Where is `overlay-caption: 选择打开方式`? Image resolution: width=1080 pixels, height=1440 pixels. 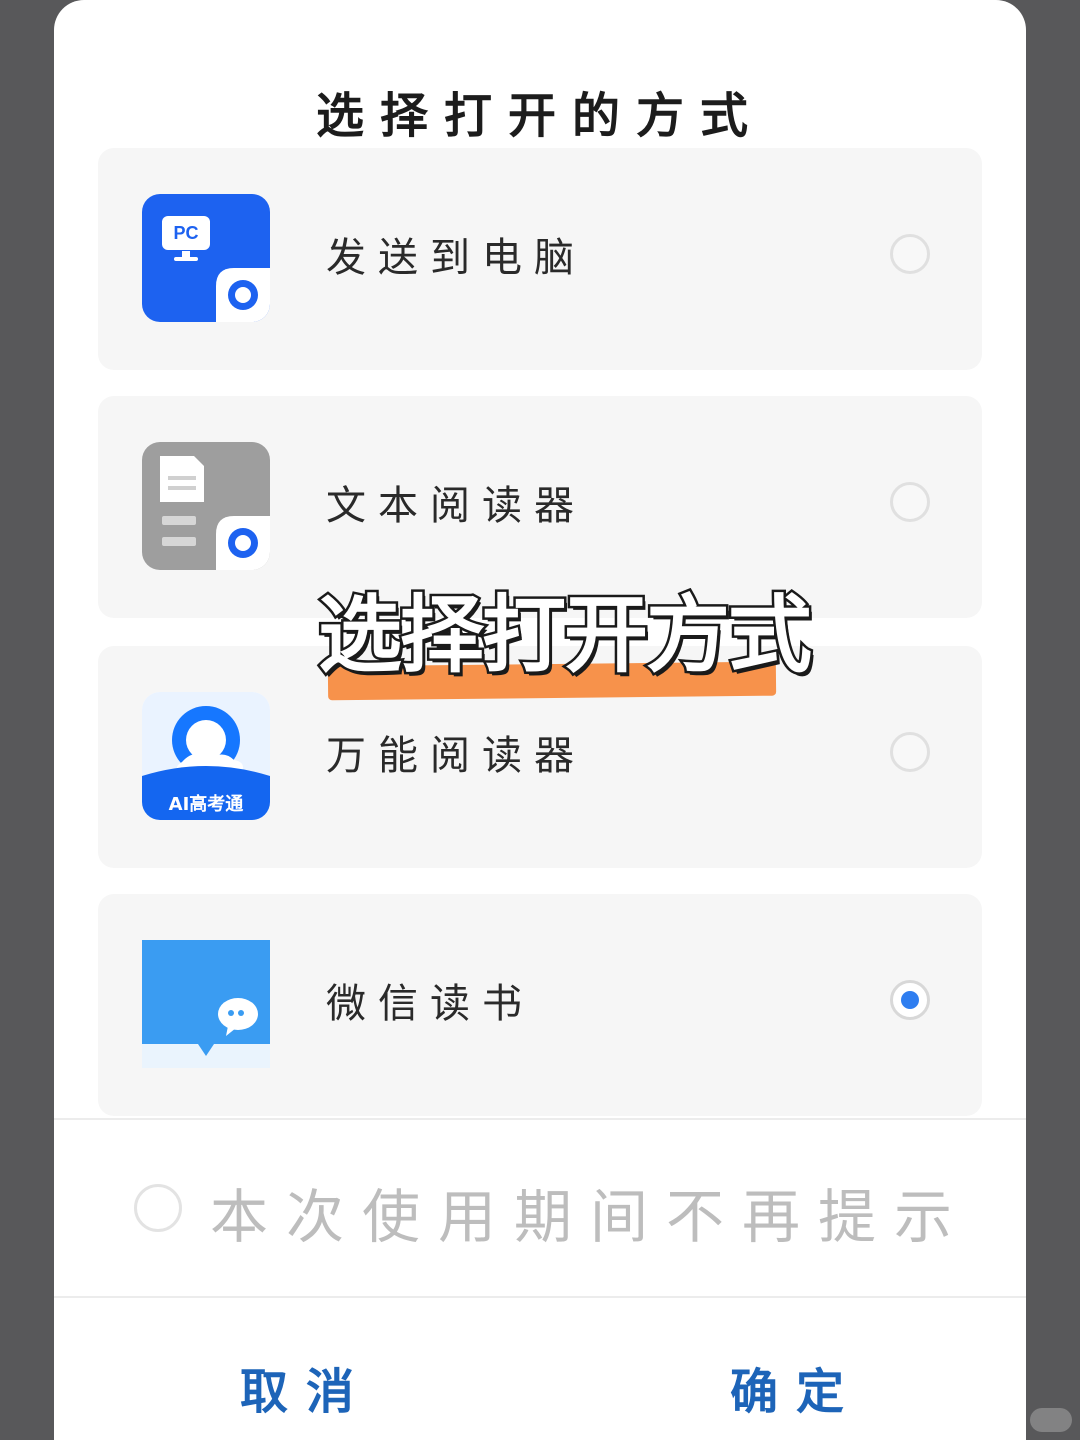 overlay-caption: 选择打开方式 is located at coordinates (564, 635).